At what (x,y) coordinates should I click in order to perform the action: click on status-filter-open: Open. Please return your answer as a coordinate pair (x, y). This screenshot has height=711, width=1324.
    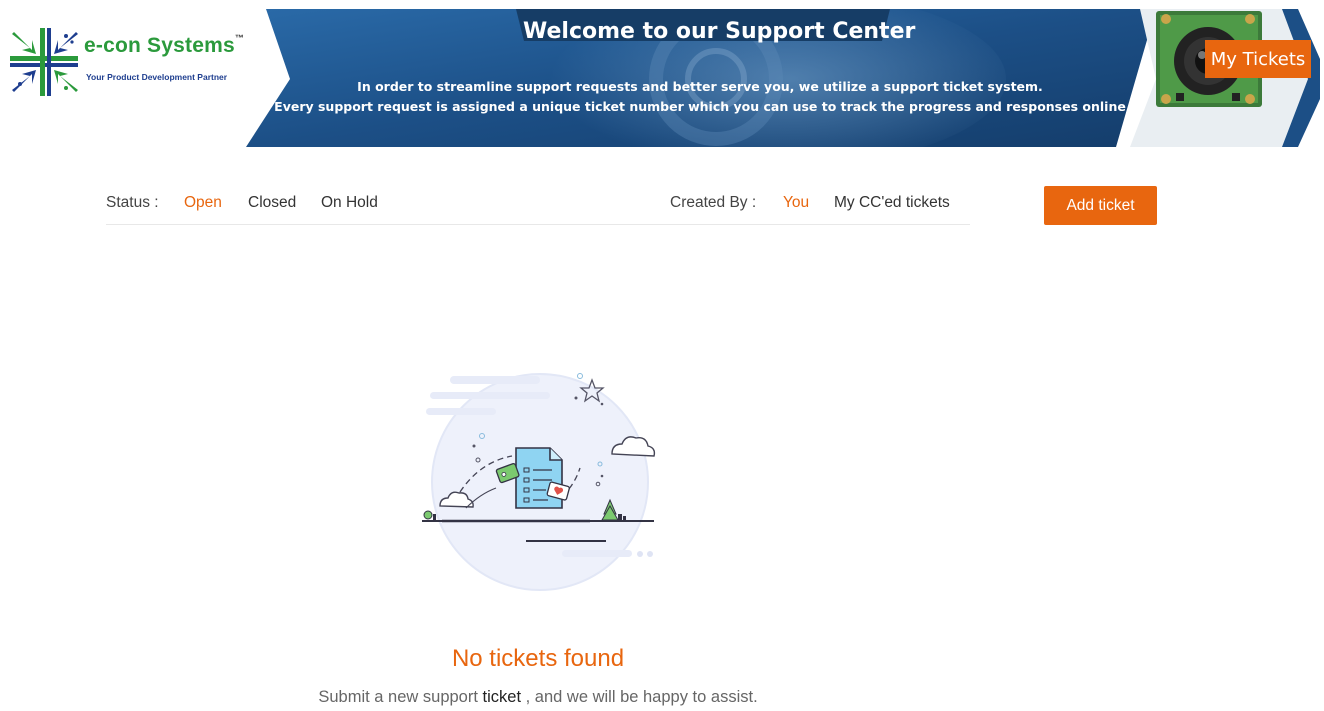
    Looking at the image, I should click on (203, 203).